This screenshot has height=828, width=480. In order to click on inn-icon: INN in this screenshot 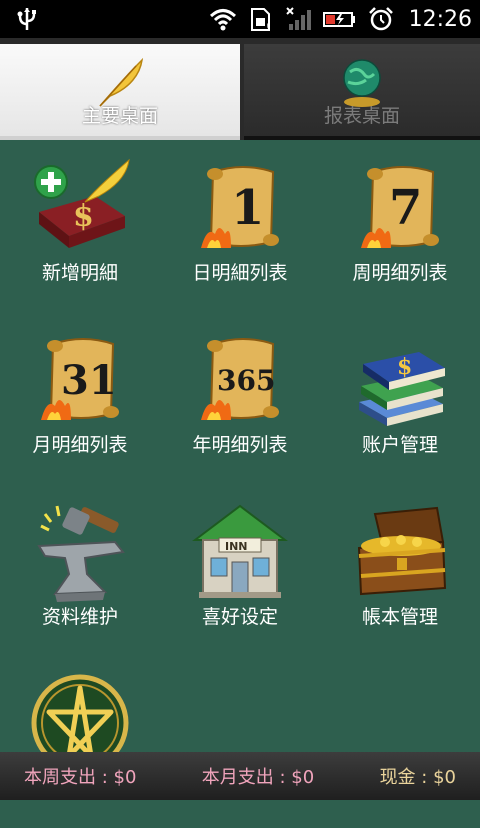, I will do `click(240, 551)`.